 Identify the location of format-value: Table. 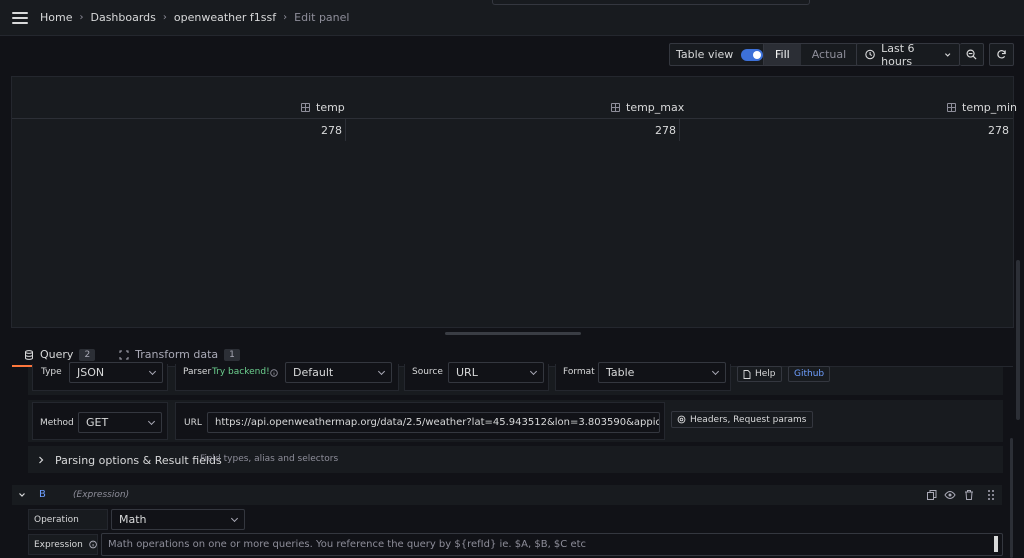
(620, 372).